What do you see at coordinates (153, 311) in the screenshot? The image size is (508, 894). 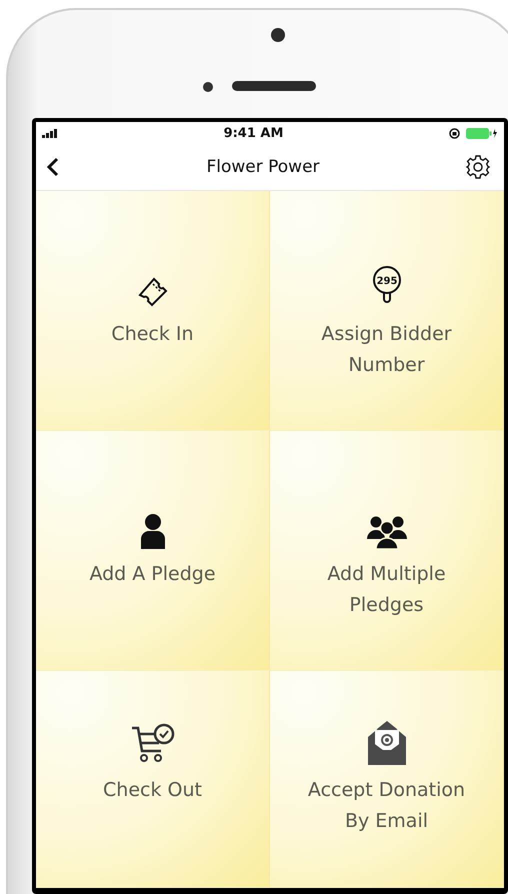 I see `menu-tile: Check In` at bounding box center [153, 311].